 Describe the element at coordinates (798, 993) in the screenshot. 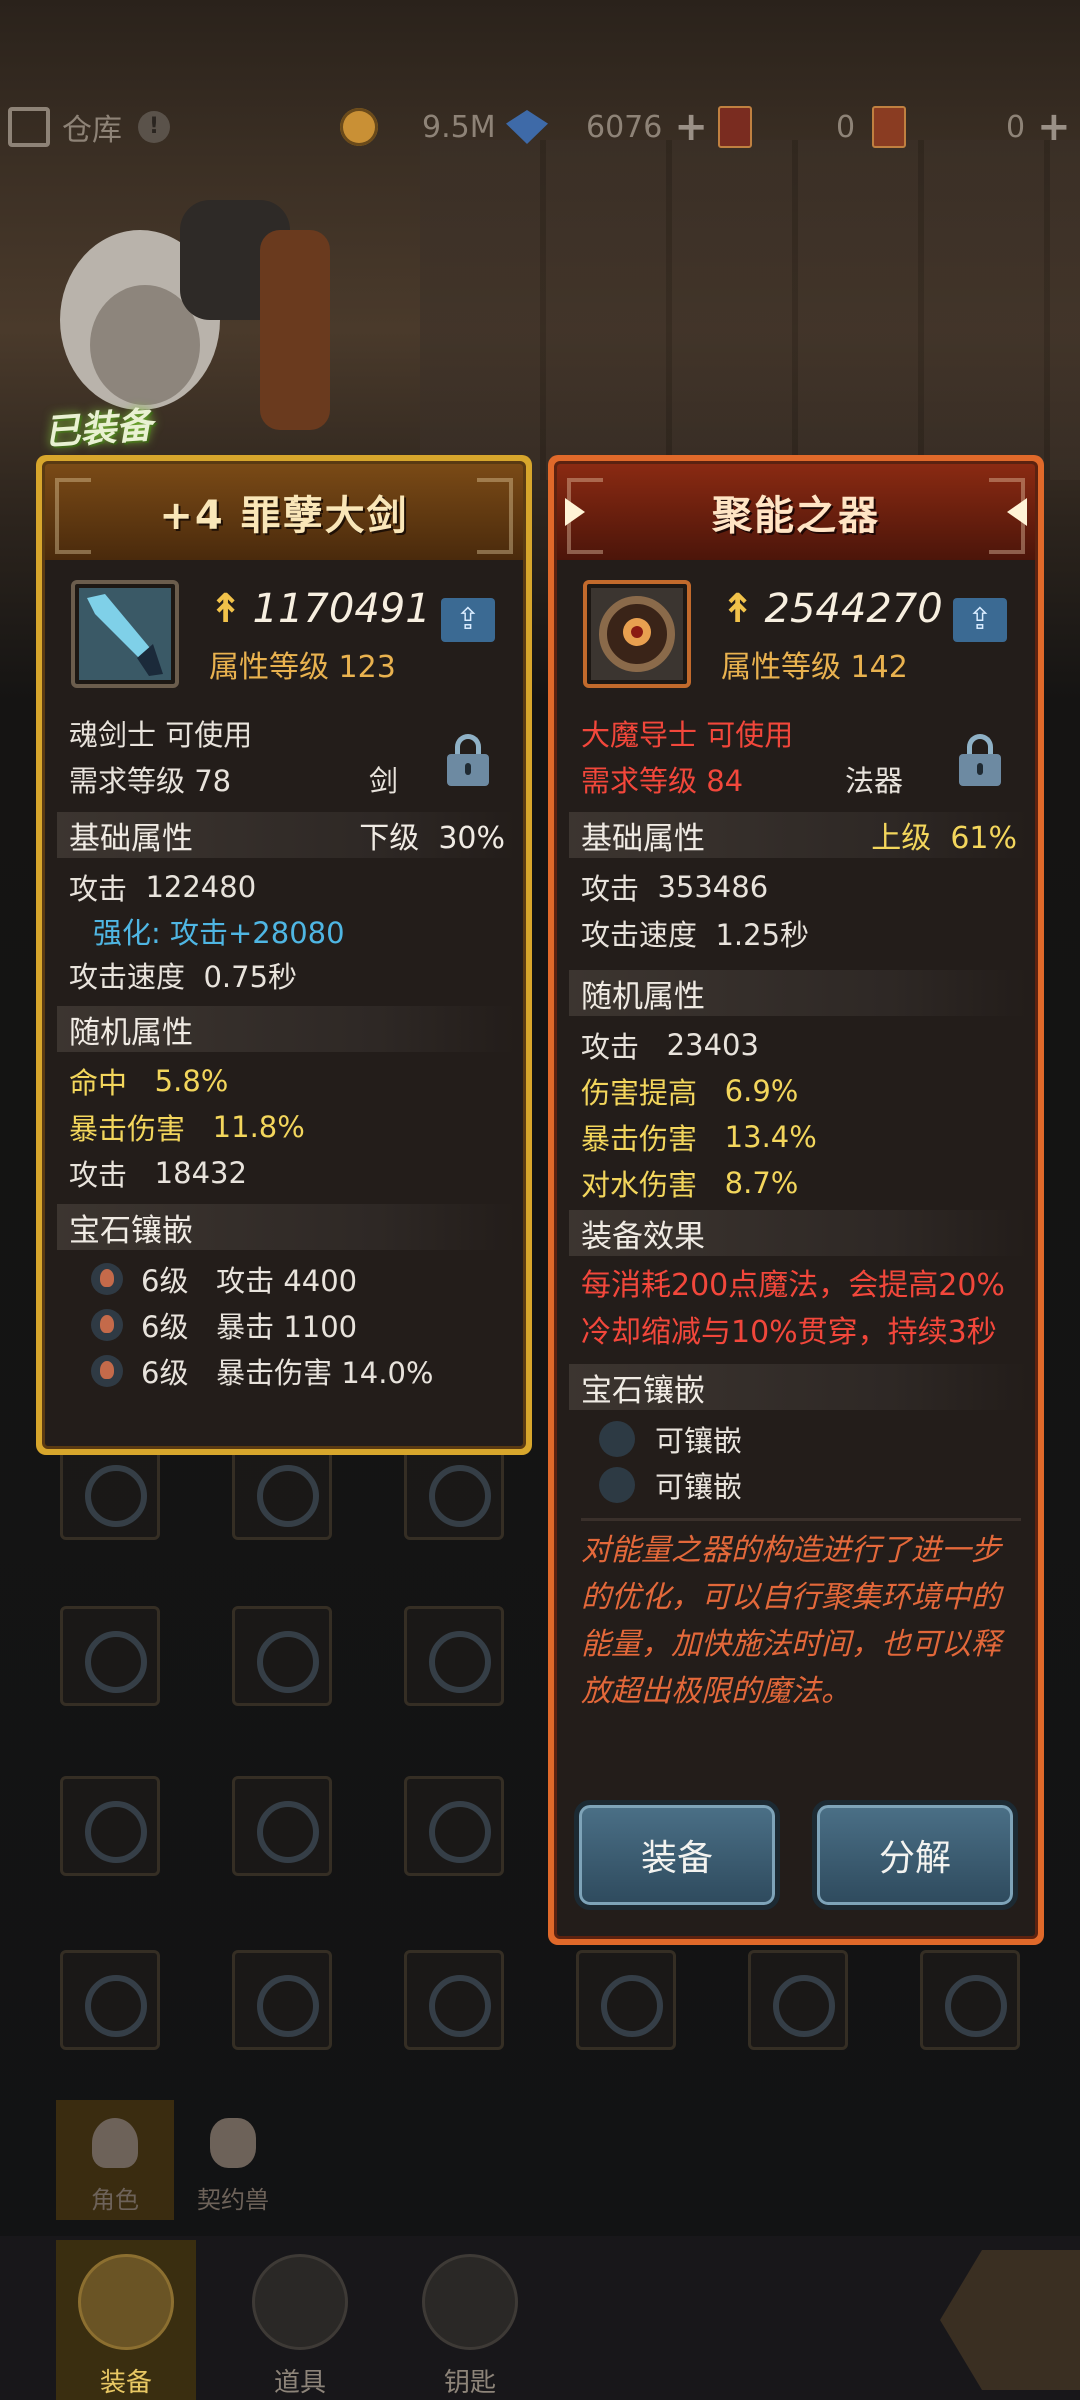

I see `random-attributes-header: 随机属性` at that location.